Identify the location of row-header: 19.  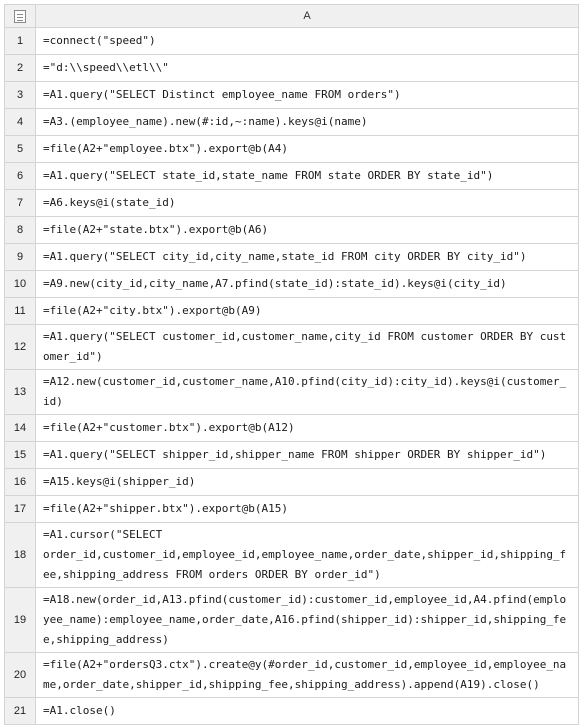
(20, 620).